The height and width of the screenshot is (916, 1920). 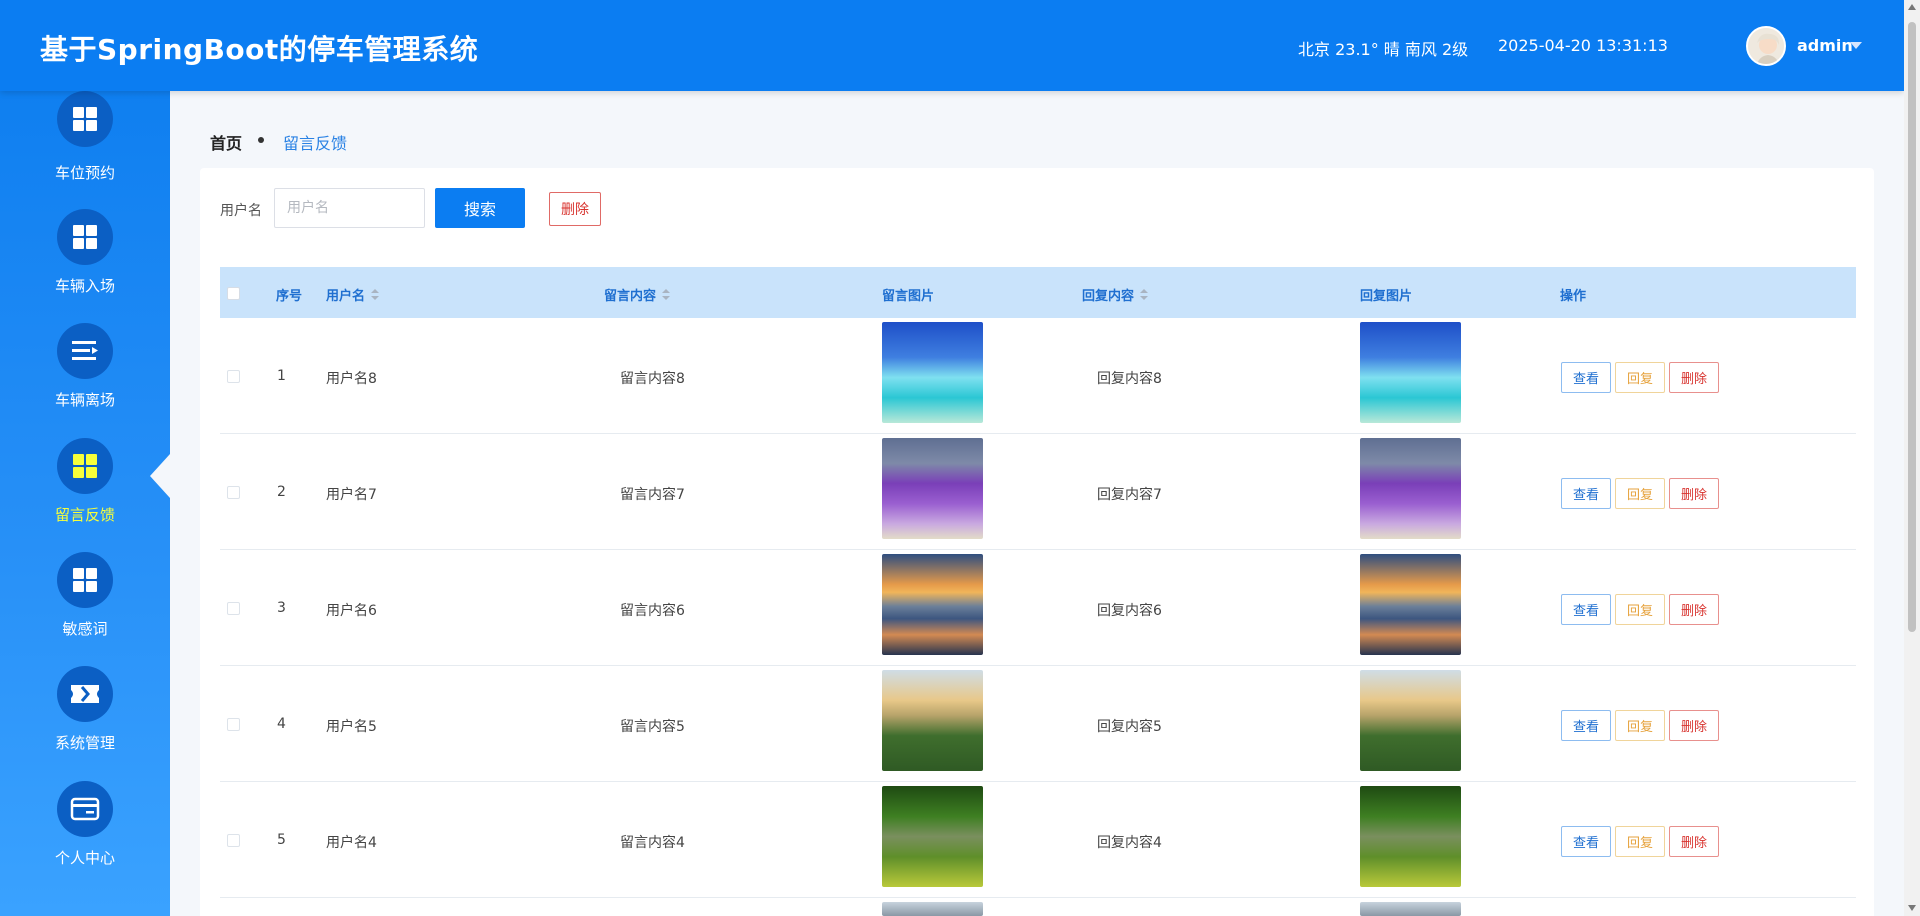 I want to click on sidebar-item-label: 个人中心, so click(x=84, y=858).